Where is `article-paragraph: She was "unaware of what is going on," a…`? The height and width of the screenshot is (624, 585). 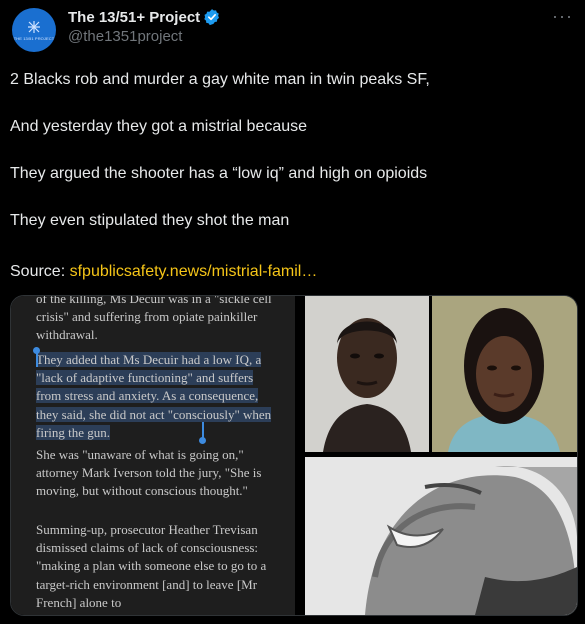 article-paragraph: She was "unaware of what is going on," a… is located at coordinates (149, 473).